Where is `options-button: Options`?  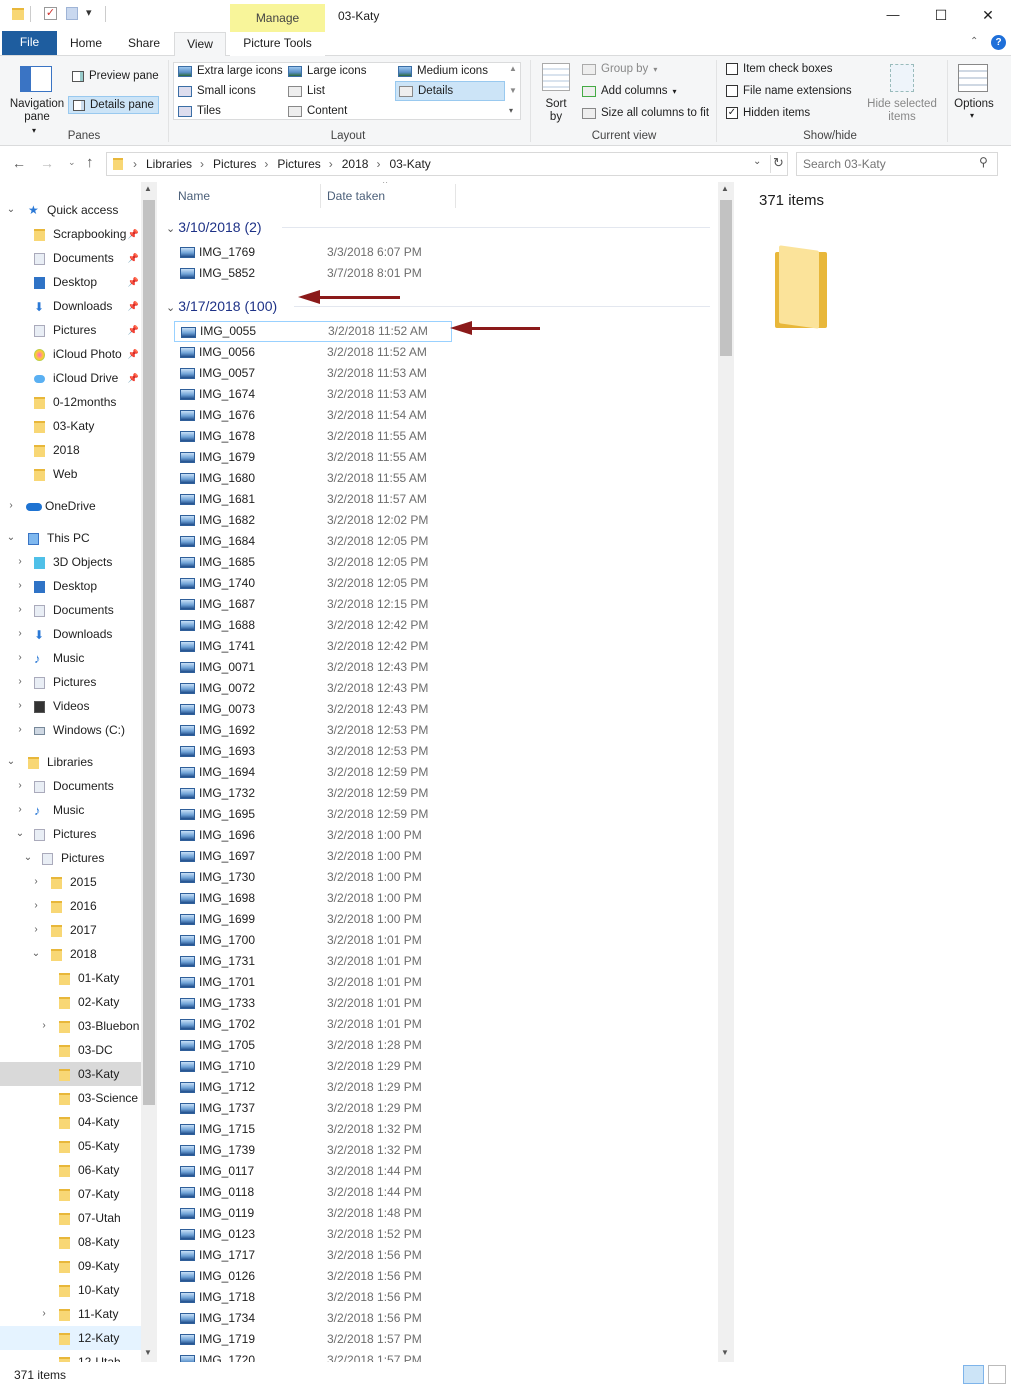 options-button: Options is located at coordinates (974, 104).